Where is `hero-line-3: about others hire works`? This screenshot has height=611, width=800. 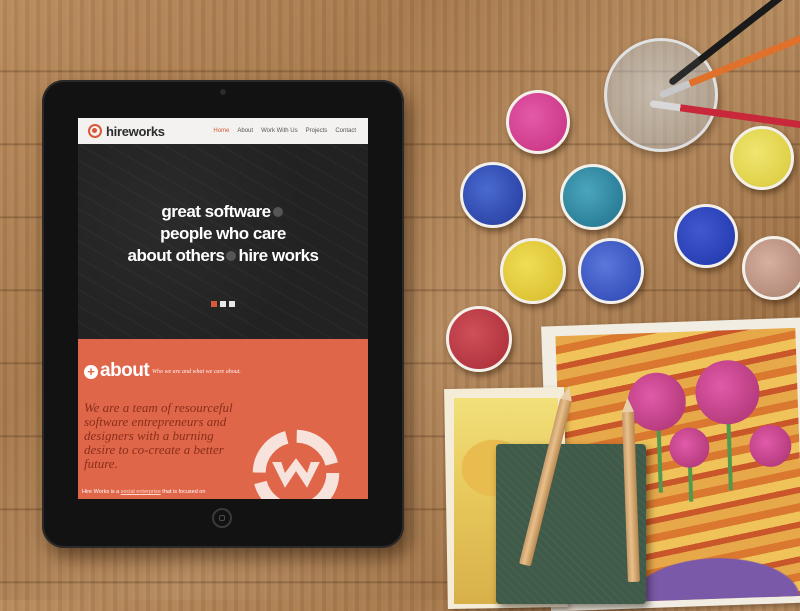 hero-line-3: about others hire works is located at coordinates (223, 256).